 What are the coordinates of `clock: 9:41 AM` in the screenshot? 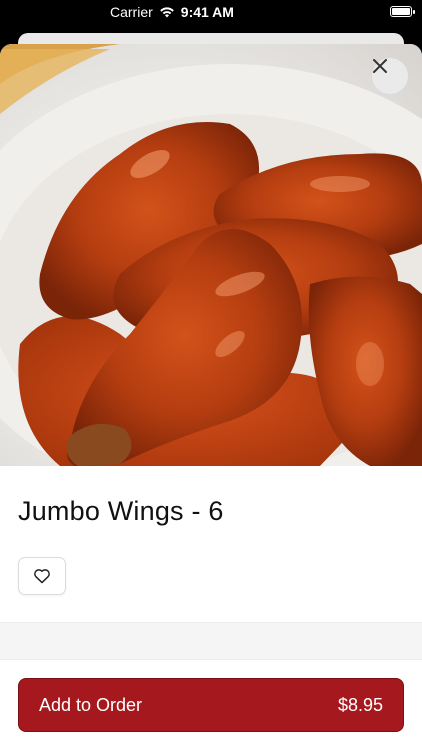 It's located at (207, 12).